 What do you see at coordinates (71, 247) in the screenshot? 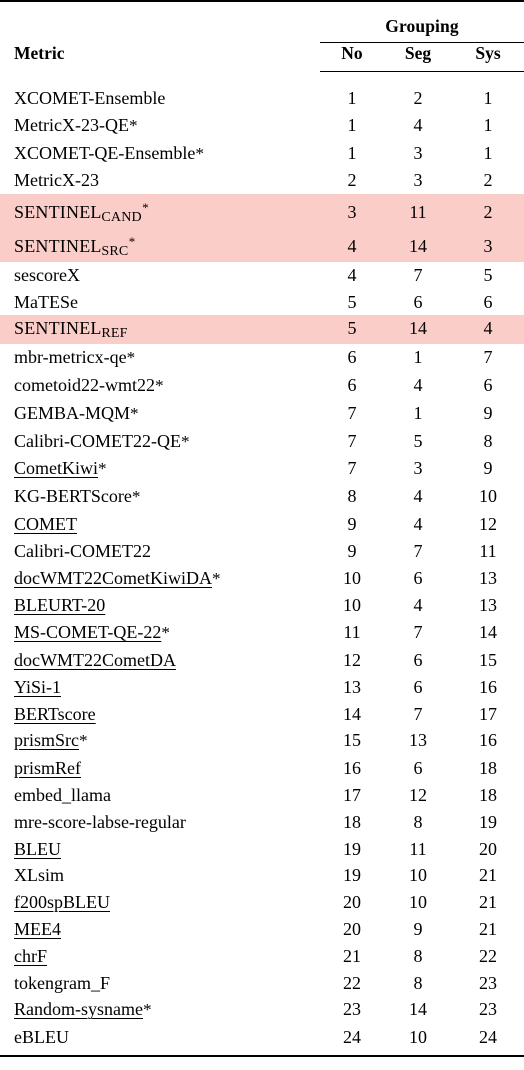
I see `metric-name: SENTINELSRC` at bounding box center [71, 247].